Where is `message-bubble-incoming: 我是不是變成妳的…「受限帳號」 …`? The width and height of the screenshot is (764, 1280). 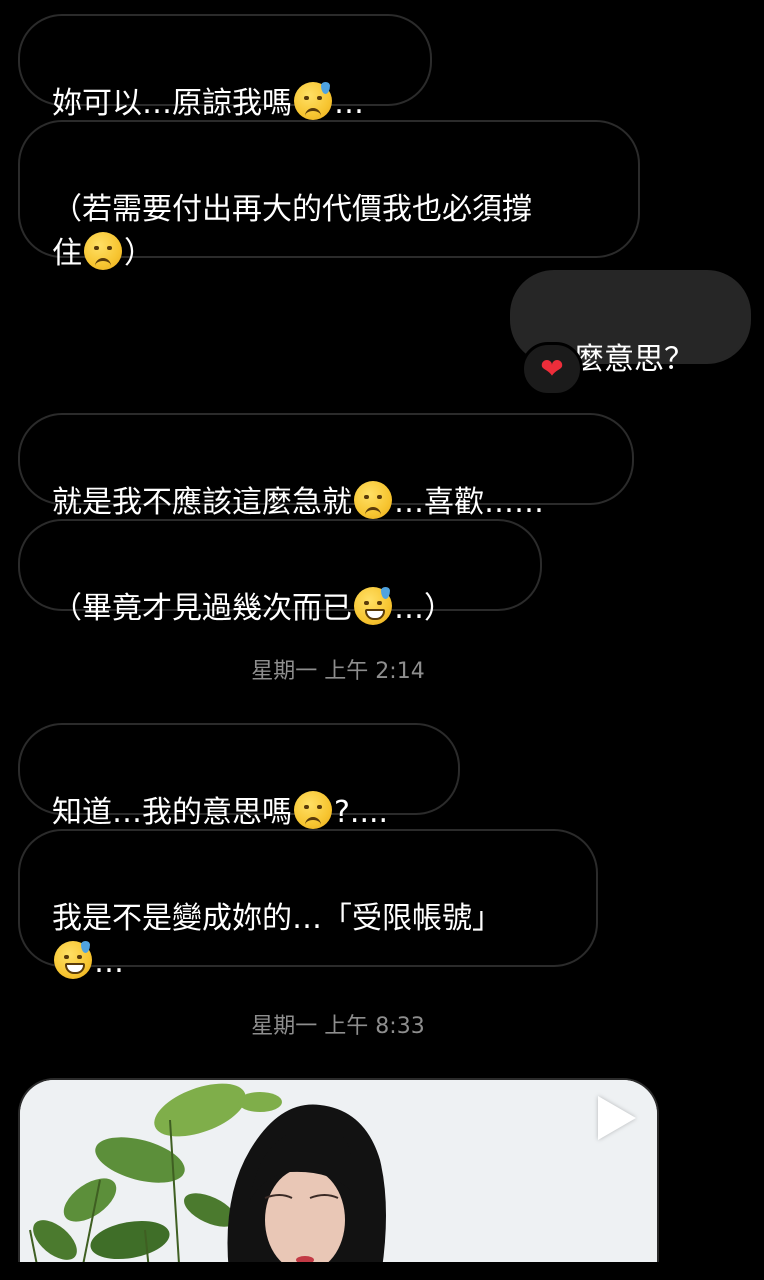 message-bubble-incoming: 我是不是變成妳的…「受限帳號」 … is located at coordinates (308, 904).